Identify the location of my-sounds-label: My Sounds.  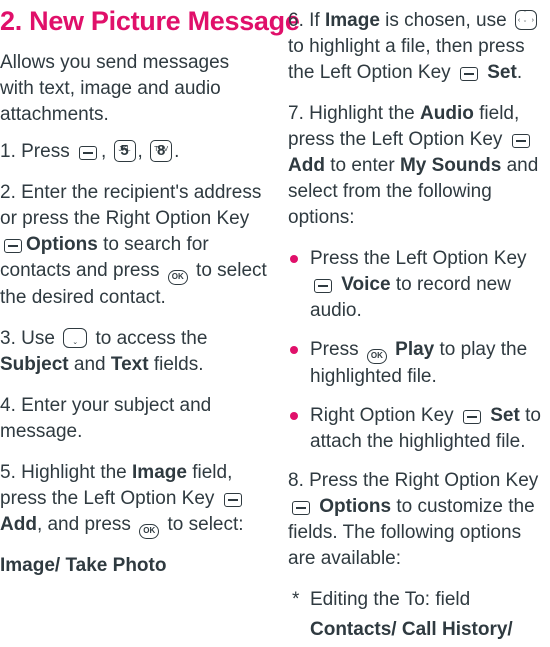
(450, 165).